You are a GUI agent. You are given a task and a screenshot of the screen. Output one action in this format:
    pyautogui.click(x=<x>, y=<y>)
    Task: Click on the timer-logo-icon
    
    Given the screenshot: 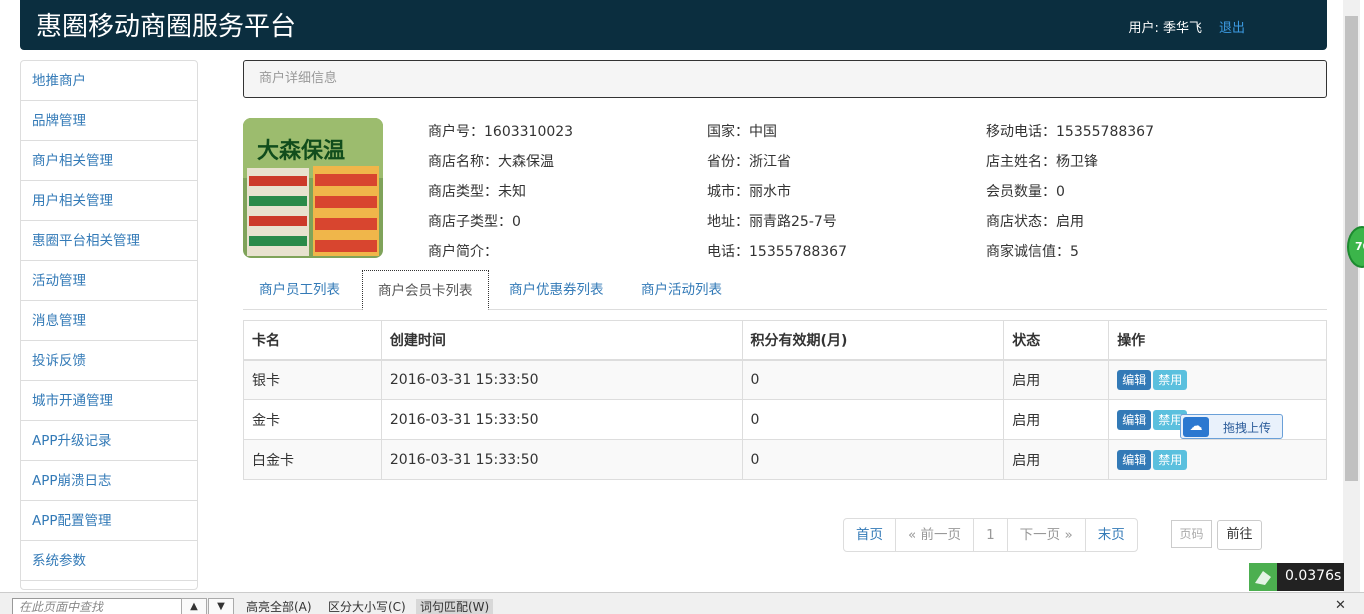 What is the action you would take?
    pyautogui.click(x=1263, y=577)
    